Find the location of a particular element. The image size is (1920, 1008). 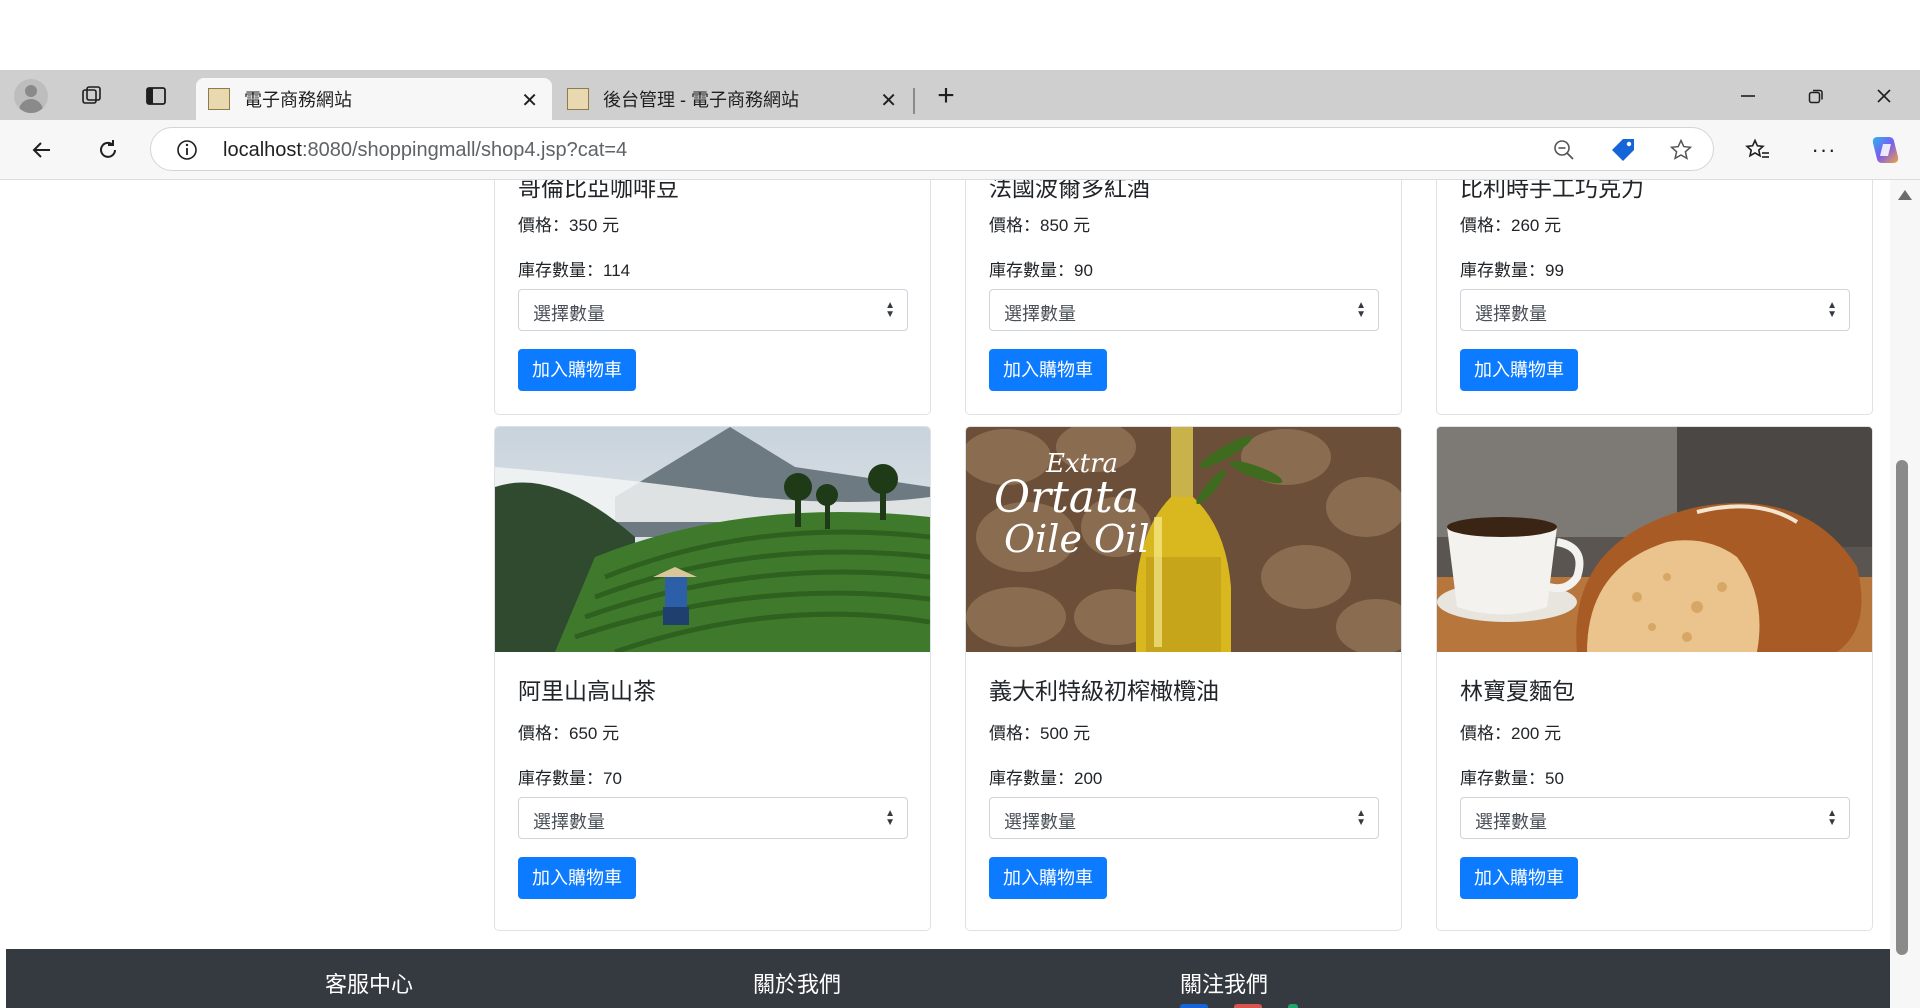

line-icon is located at coordinates (1293, 1006).